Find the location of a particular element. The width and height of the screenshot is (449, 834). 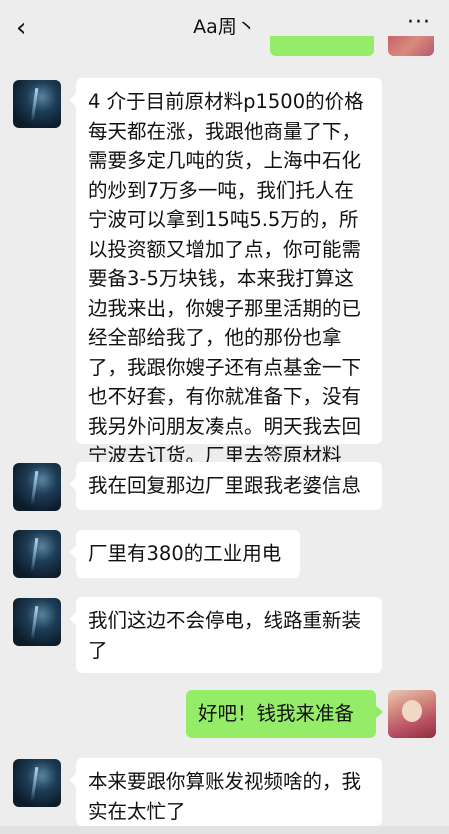

chat-title: Aa周丶 is located at coordinates (224, 27).